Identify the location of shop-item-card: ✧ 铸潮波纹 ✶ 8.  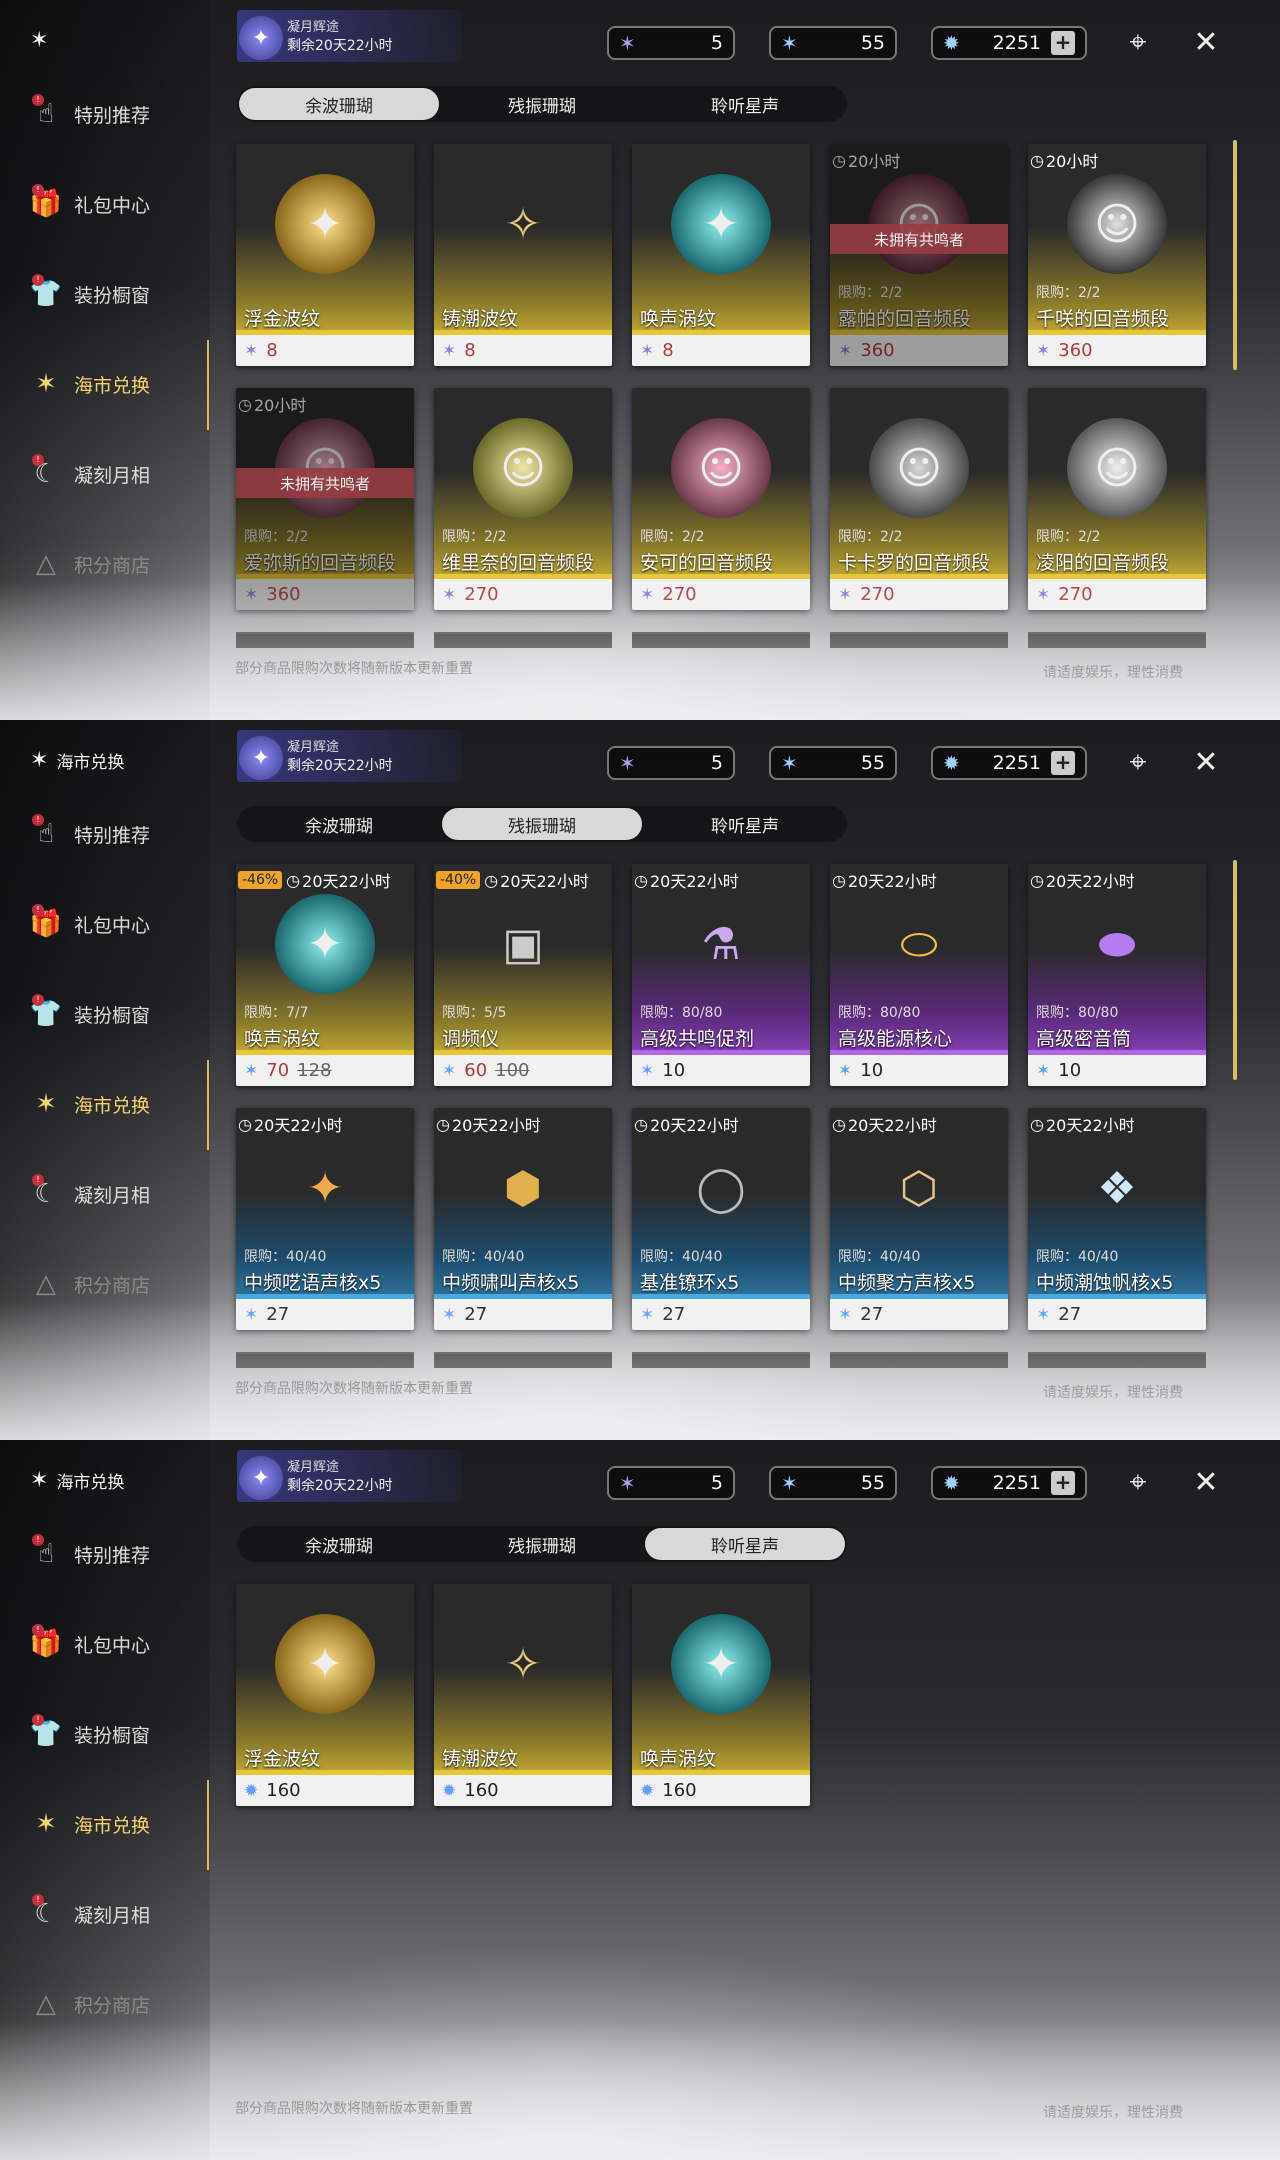
(523, 255).